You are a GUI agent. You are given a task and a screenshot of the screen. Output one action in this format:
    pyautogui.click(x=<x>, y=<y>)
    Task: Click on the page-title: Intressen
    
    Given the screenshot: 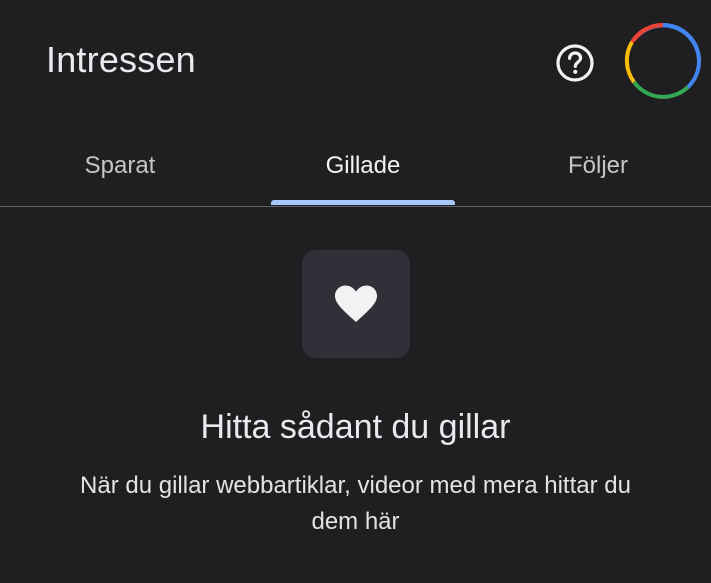 What is the action you would take?
    pyautogui.click(x=121, y=59)
    